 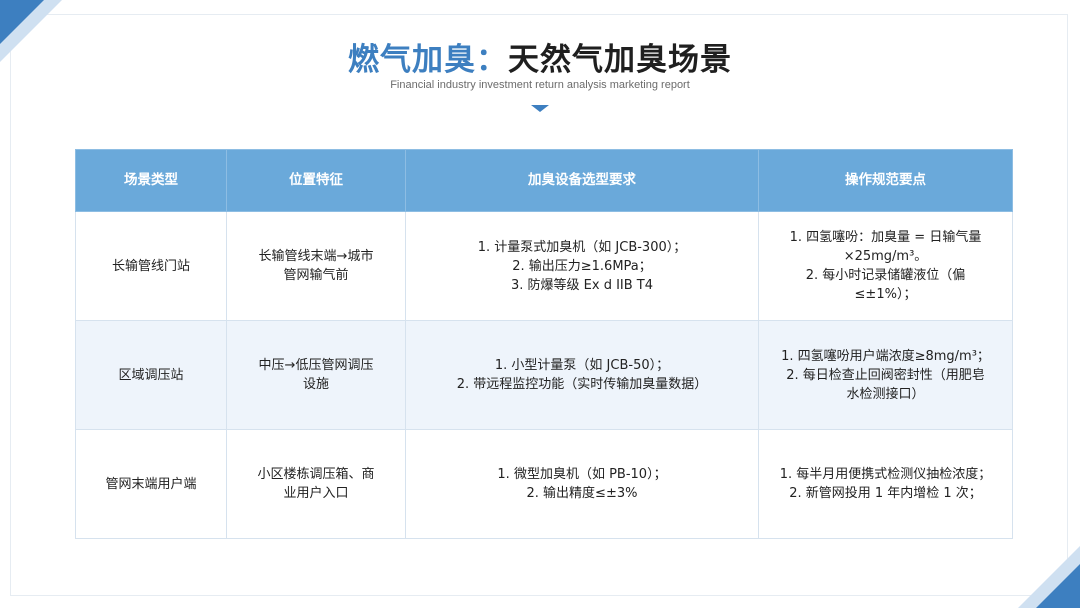 I want to click on cell-scene: 长输管线门站, so click(x=151, y=266).